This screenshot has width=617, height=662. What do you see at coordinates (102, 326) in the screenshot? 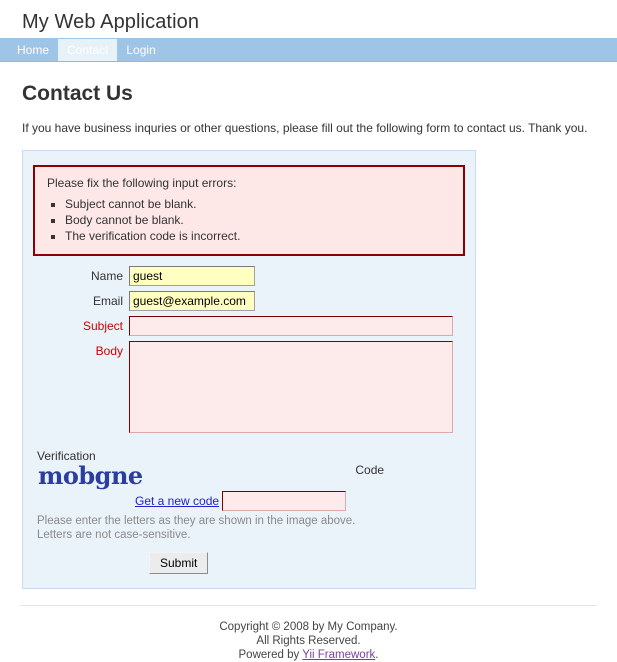
I see `label-subject: Subject` at bounding box center [102, 326].